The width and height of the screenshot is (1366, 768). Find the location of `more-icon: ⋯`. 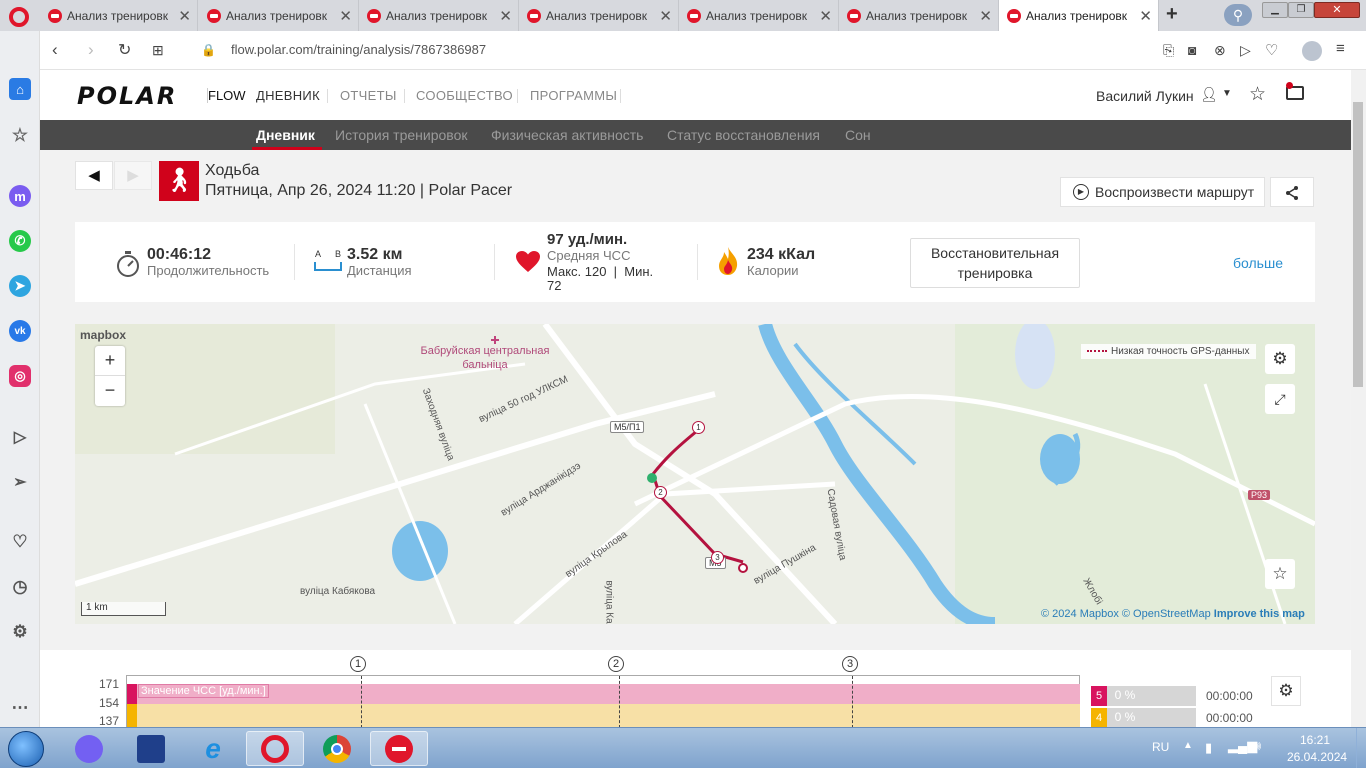

more-icon: ⋯ is located at coordinates (20, 708).